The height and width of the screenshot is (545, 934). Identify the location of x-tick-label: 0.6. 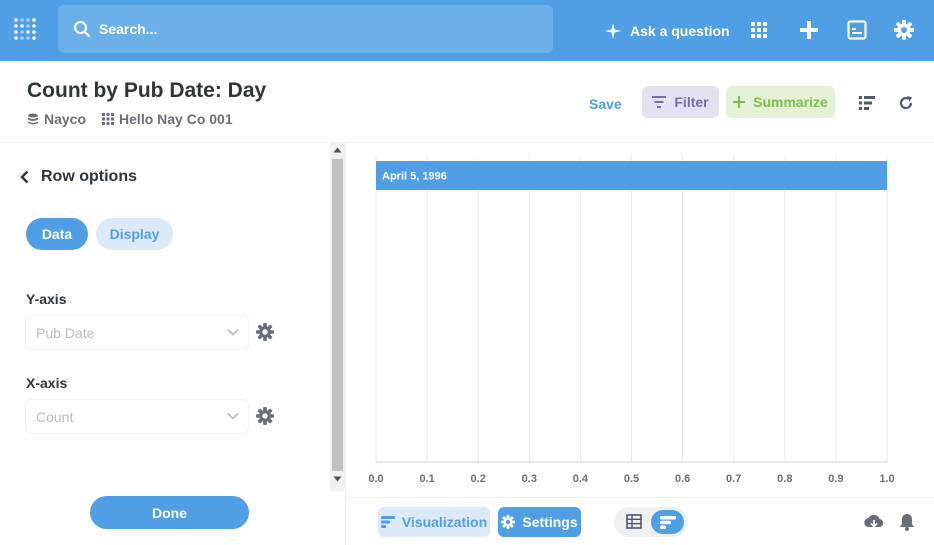
(682, 479).